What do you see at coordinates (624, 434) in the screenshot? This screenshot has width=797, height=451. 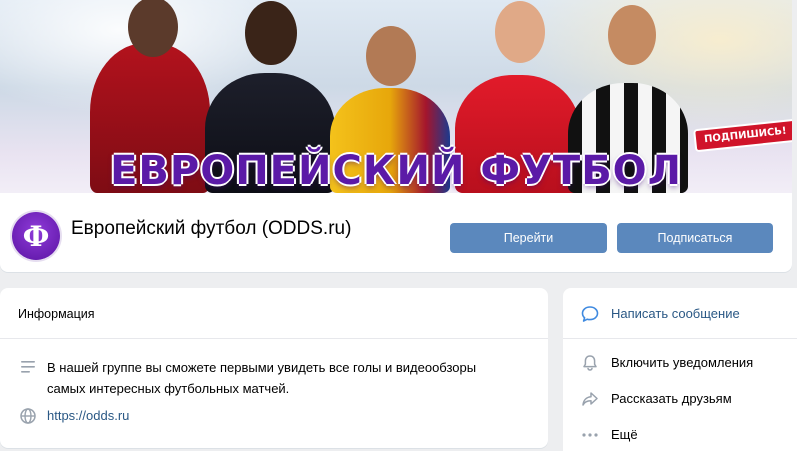 I see `action-label: Ещё` at bounding box center [624, 434].